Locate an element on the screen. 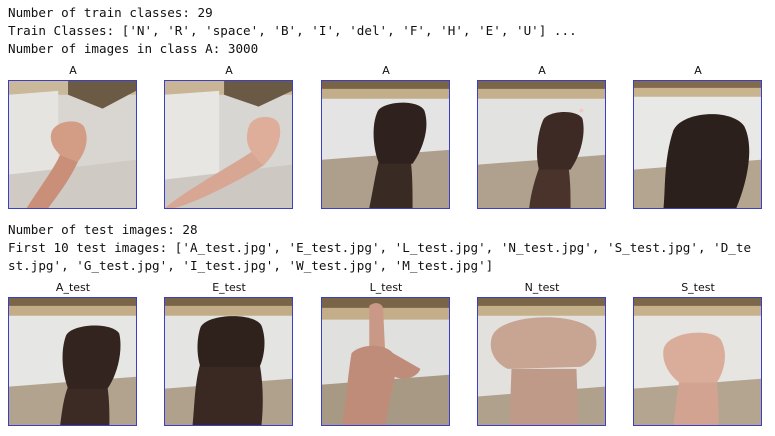  class-a-images-count-line: Number of images in class A: 3000 is located at coordinates (133, 48).